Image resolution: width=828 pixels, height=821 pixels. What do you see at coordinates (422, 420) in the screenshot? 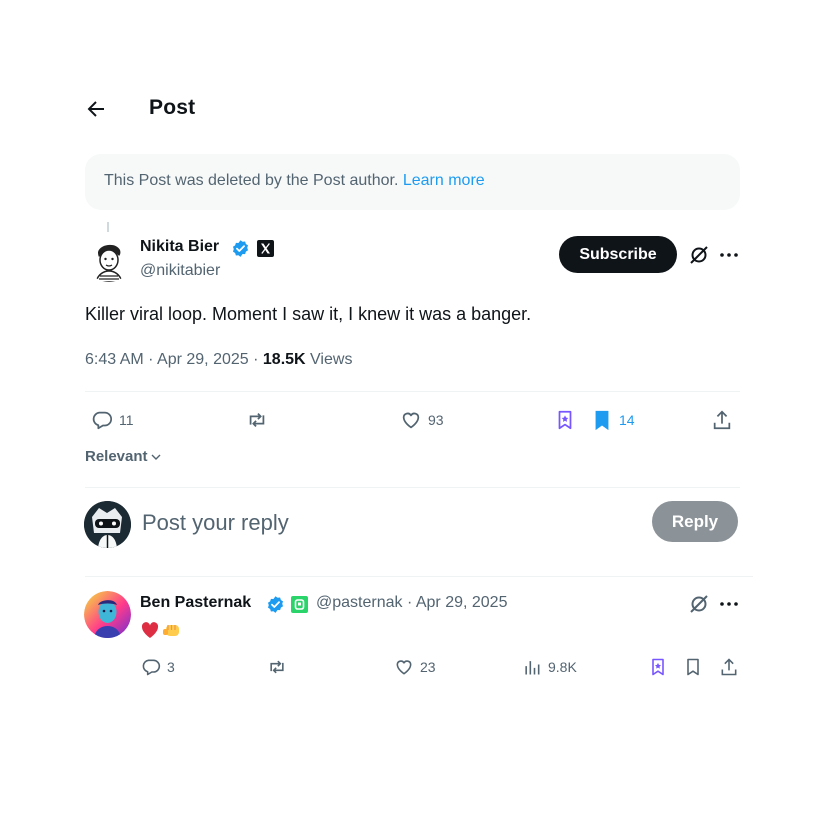
I see `like-action: 93` at bounding box center [422, 420].